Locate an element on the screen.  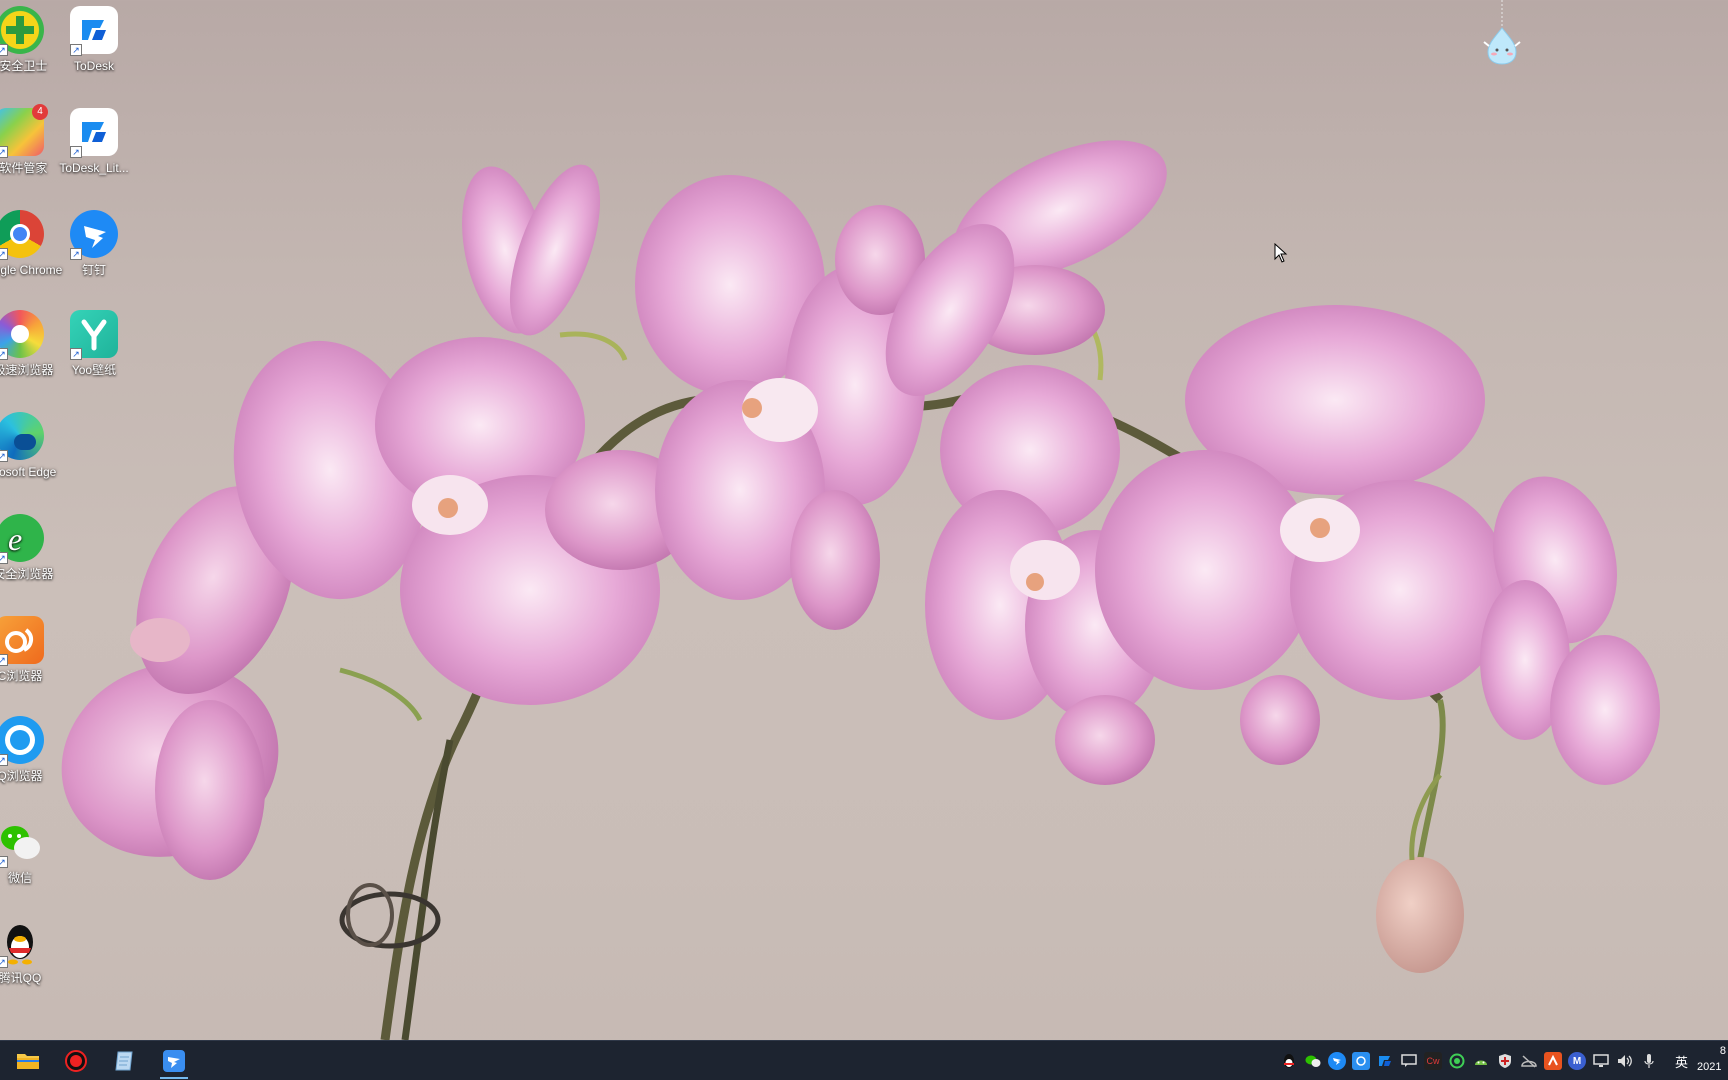
network-off-icon is located at coordinates (1529, 1061).